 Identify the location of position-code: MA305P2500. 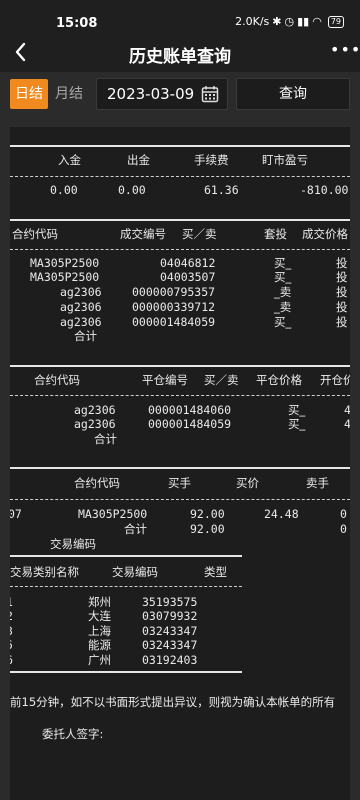
(113, 514).